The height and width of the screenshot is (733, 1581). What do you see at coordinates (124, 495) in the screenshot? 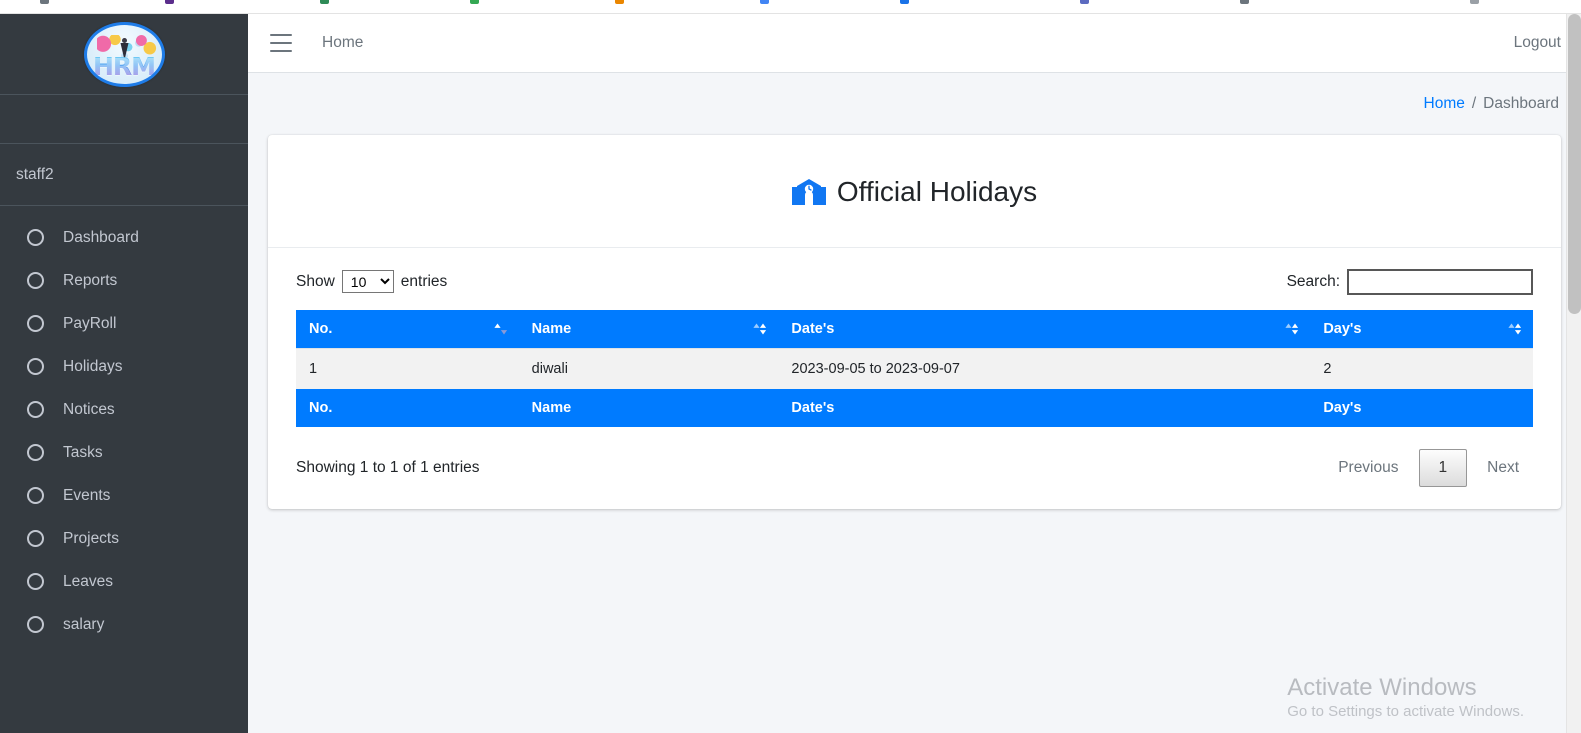
I see `sidebar-item-events: Events` at bounding box center [124, 495].